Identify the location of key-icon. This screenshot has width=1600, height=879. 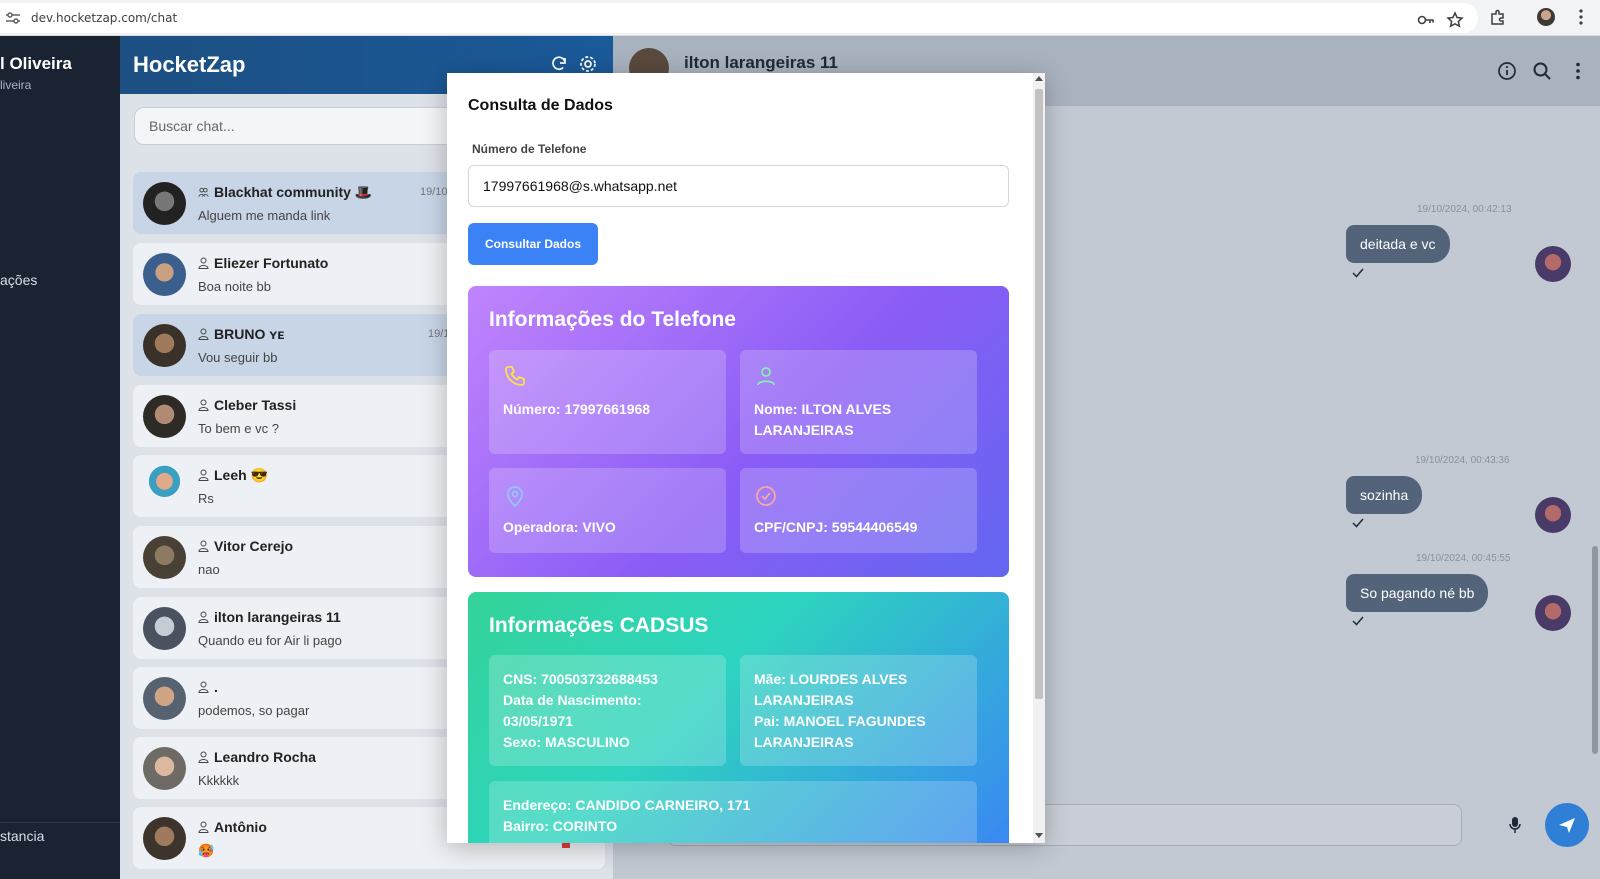
(1426, 20).